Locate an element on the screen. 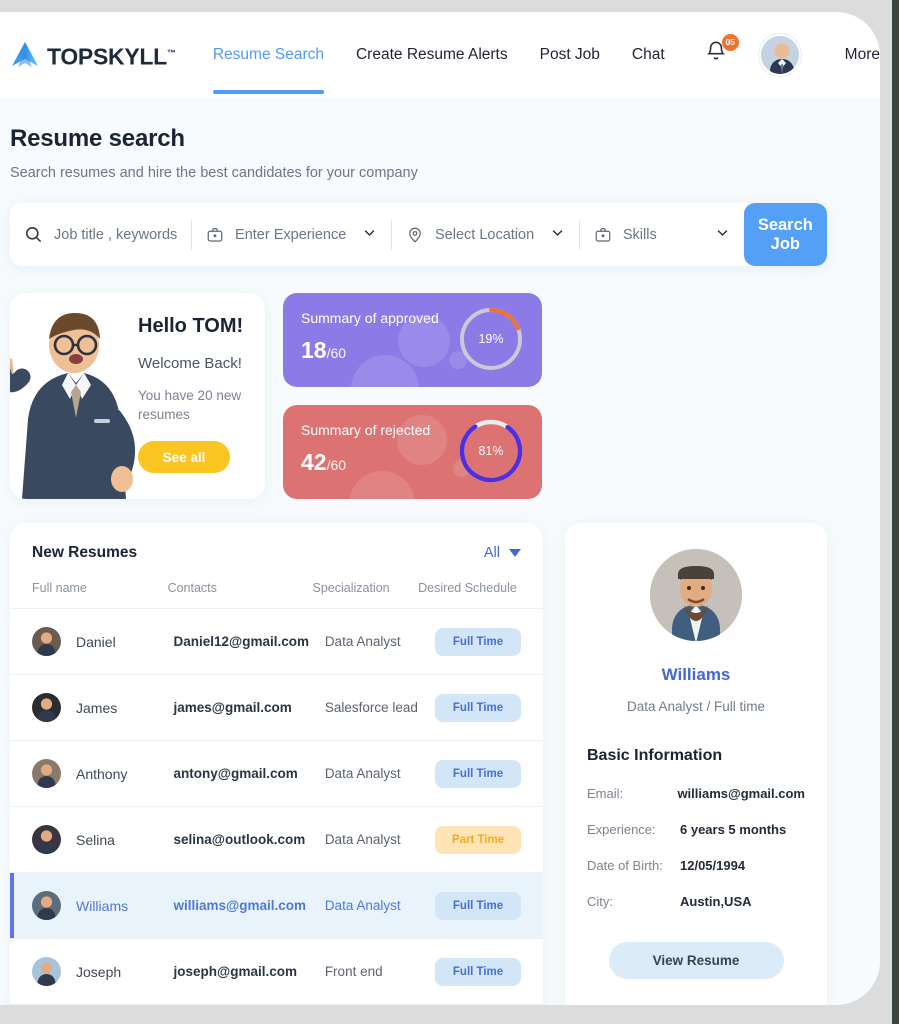  field-value: 6 years 5 months is located at coordinates (733, 829).